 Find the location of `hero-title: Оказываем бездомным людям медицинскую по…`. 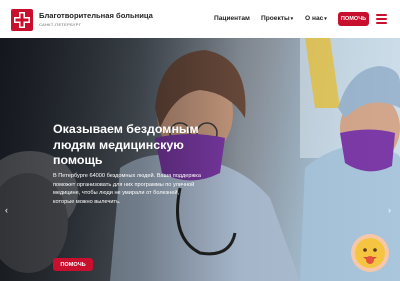

hero-title: Оказываем бездомным людям медицинскую по… is located at coordinates (126, 145).